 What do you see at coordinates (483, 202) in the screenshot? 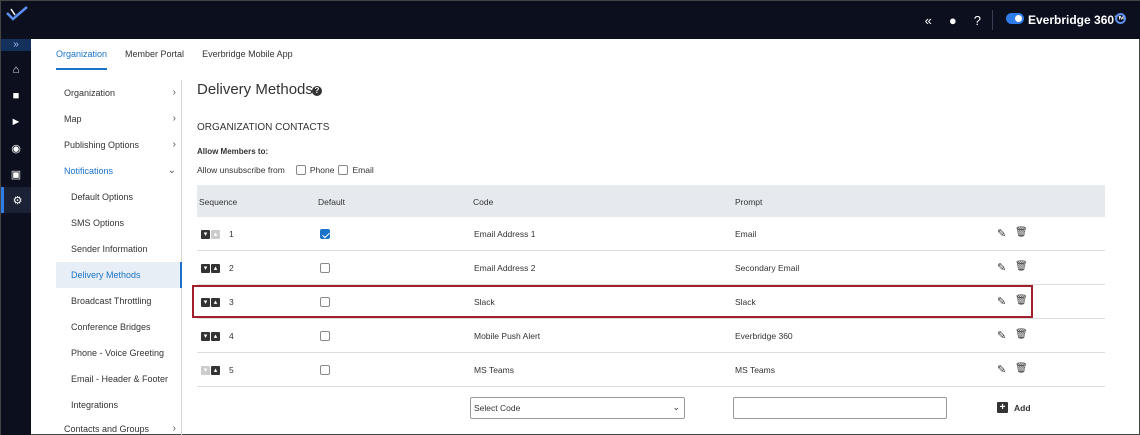
I see `col-code: Code` at bounding box center [483, 202].